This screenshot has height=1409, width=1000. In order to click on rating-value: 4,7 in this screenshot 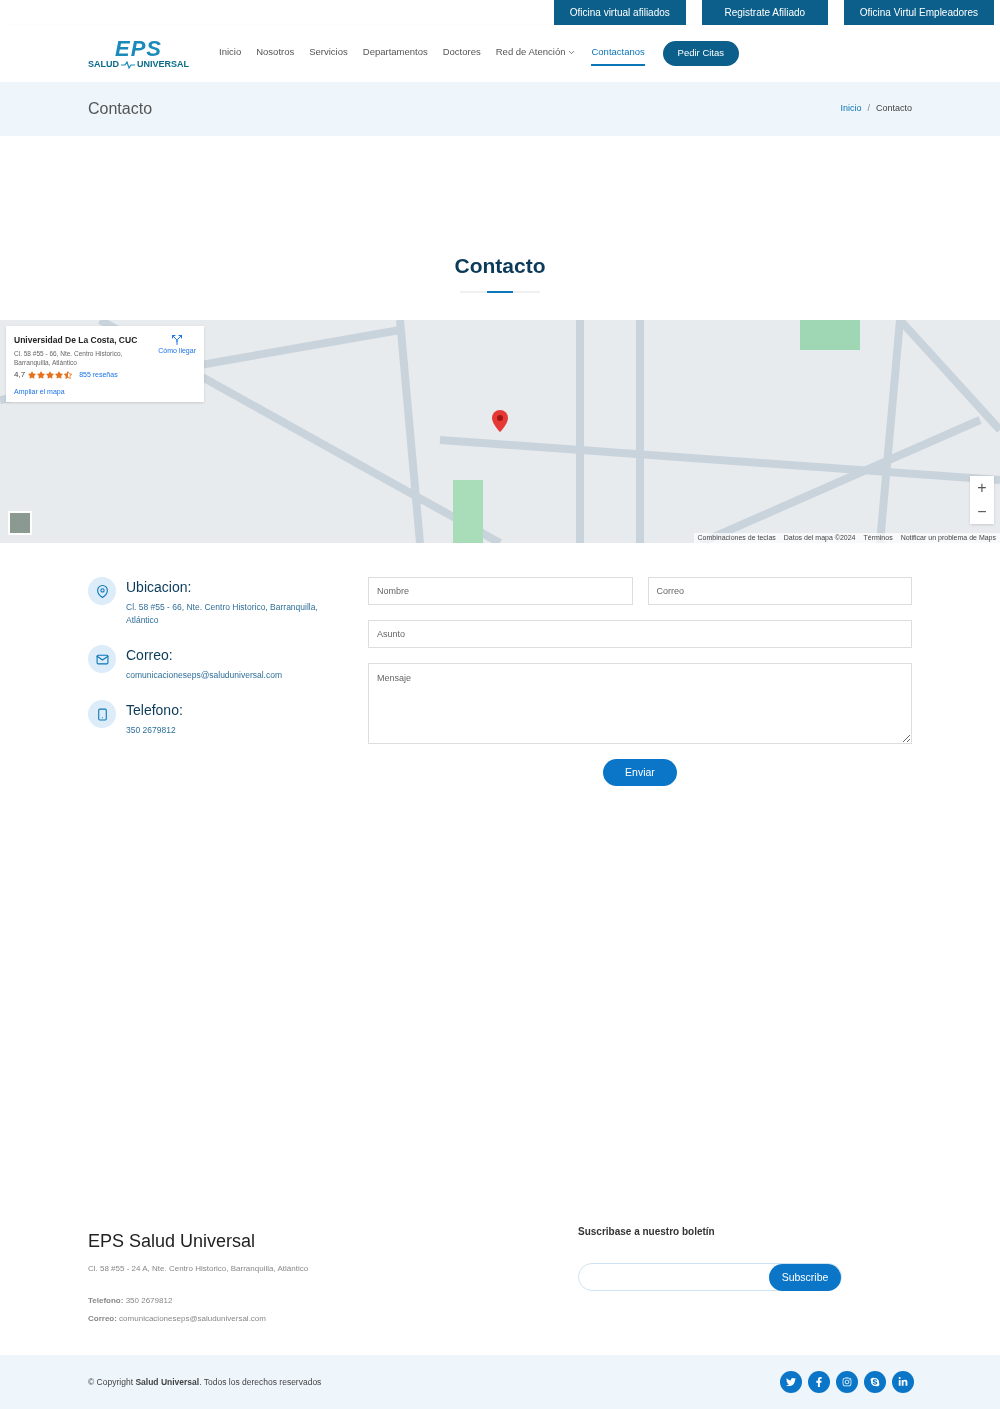, I will do `click(20, 374)`.